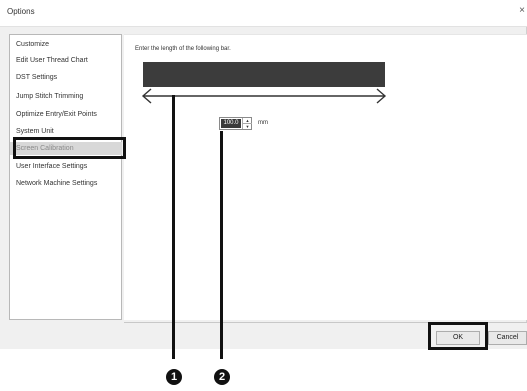  What do you see at coordinates (247, 126) in the screenshot?
I see `spin-down-icon: ▼` at bounding box center [247, 126].